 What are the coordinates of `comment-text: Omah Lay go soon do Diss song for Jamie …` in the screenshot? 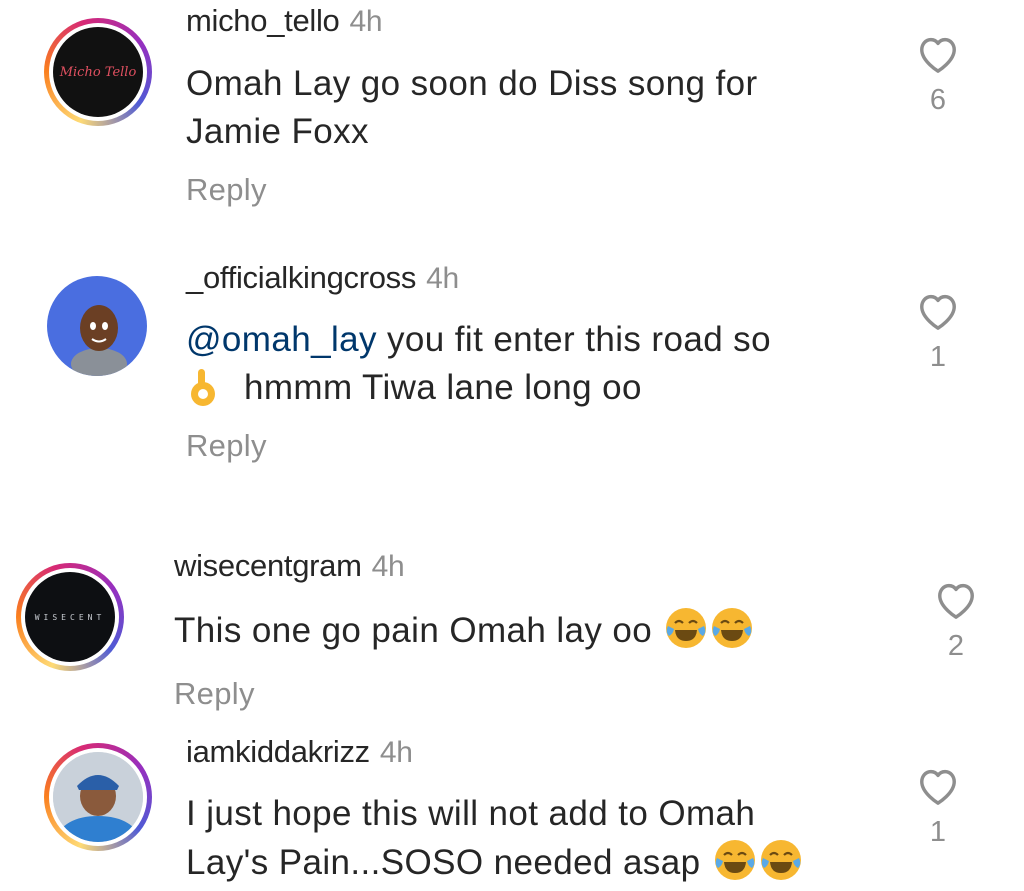 It's located at (472, 107).